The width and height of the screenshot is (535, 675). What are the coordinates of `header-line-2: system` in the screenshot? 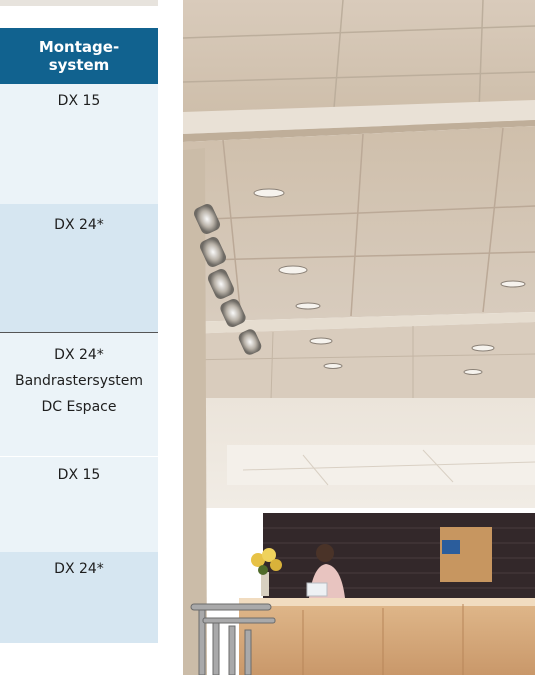 It's located at (79, 65).